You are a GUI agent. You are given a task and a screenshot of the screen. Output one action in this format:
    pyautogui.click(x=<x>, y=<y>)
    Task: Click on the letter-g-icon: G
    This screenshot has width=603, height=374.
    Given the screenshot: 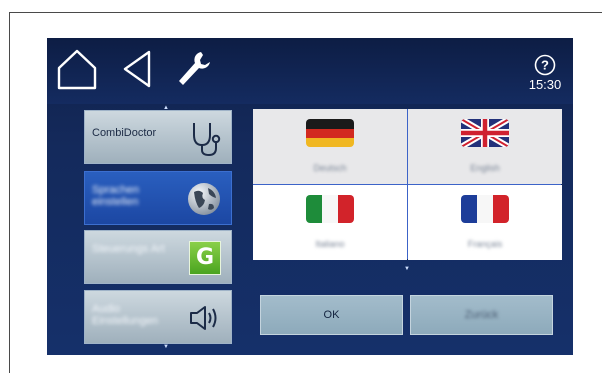 What is the action you would take?
    pyautogui.click(x=205, y=258)
    